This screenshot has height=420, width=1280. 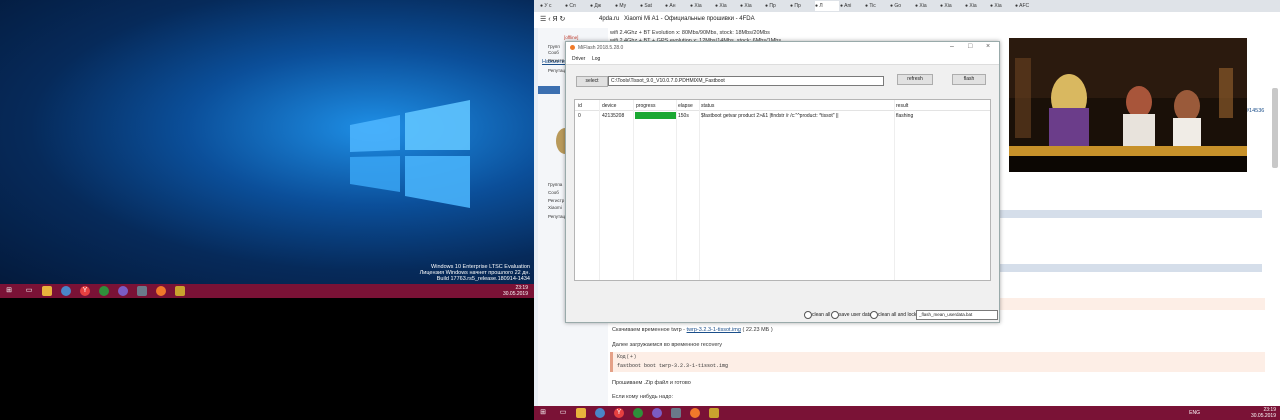 I want to click on refresh-button: refresh, so click(x=915, y=79).